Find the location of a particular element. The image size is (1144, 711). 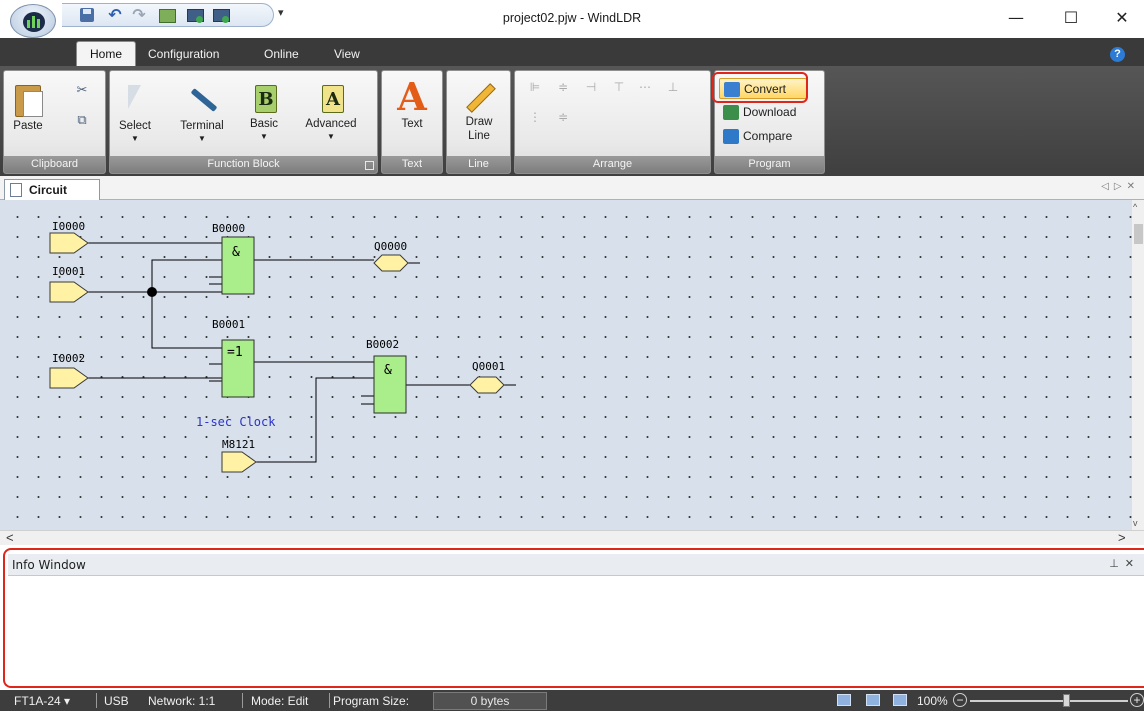

network-status: Network: 1:1 is located at coordinates (182, 701).